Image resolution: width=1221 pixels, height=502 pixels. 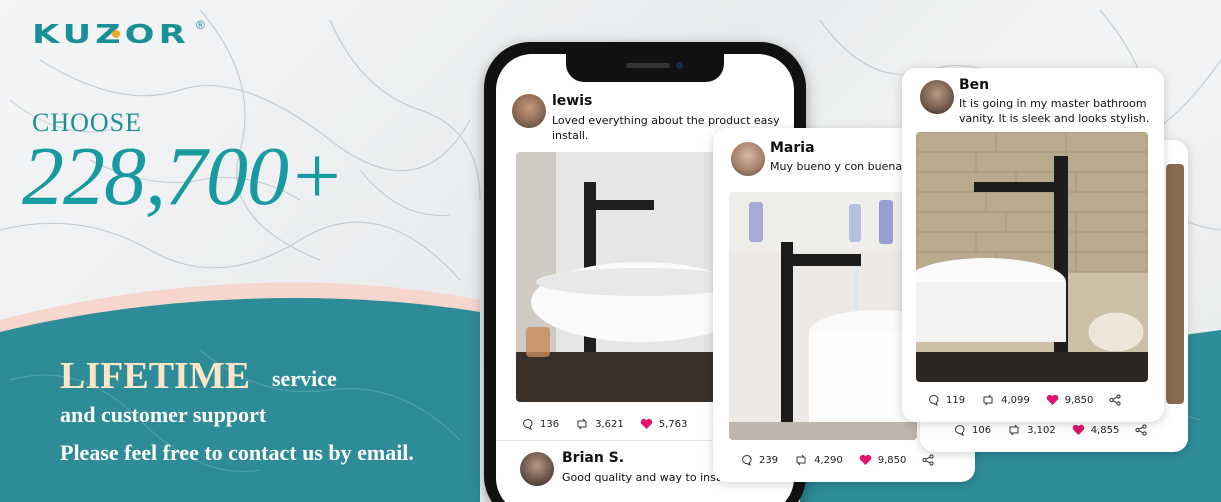 What do you see at coordinates (572, 101) in the screenshot?
I see `reviewer-name: lewis` at bounding box center [572, 101].